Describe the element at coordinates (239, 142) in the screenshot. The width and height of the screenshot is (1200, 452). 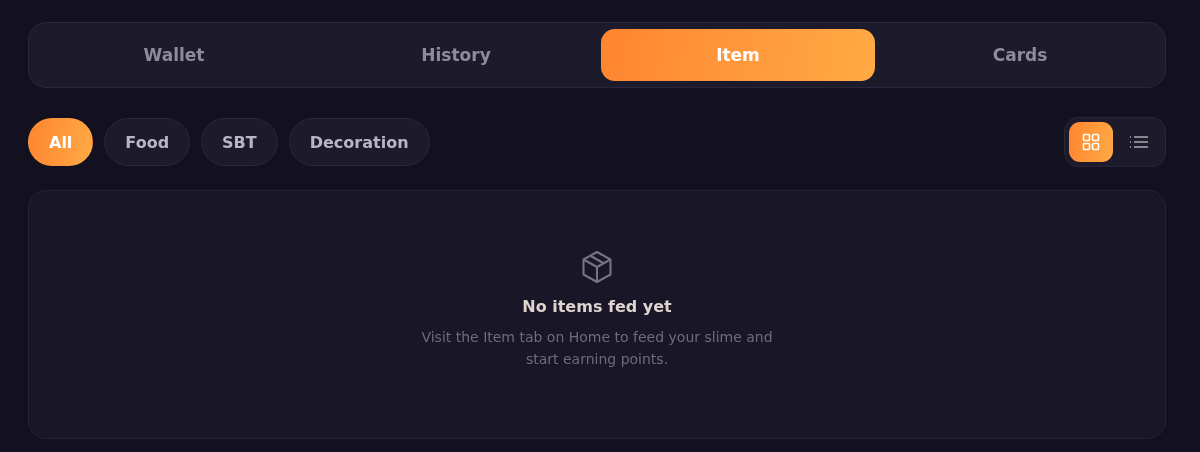
I see `filter-chip: SBT` at that location.